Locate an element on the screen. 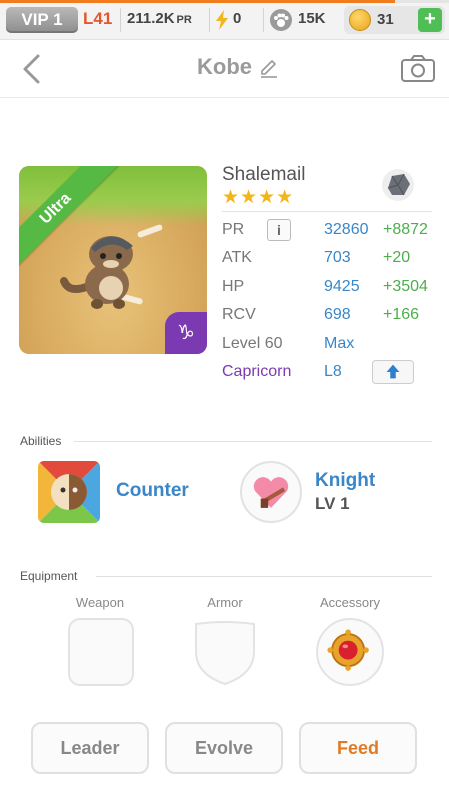  class-name: Knight is located at coordinates (345, 481).